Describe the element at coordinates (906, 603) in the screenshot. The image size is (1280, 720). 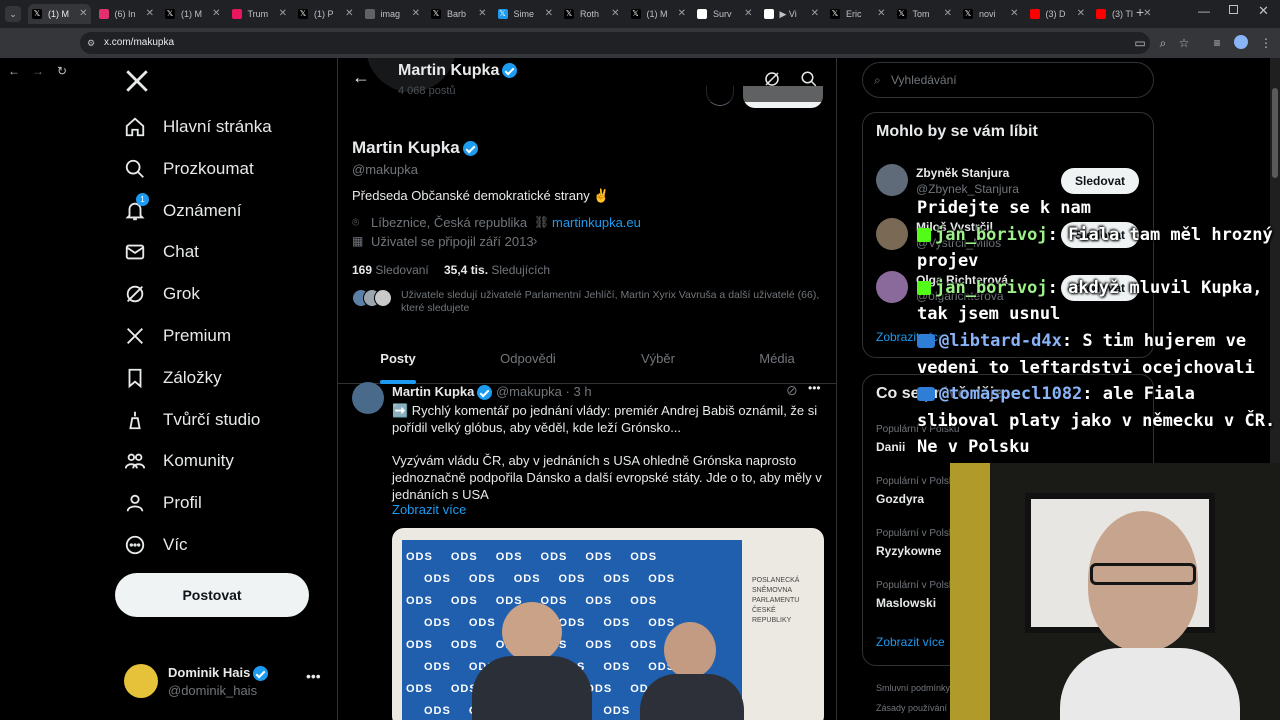
I see `trend-name: Maslowski` at that location.